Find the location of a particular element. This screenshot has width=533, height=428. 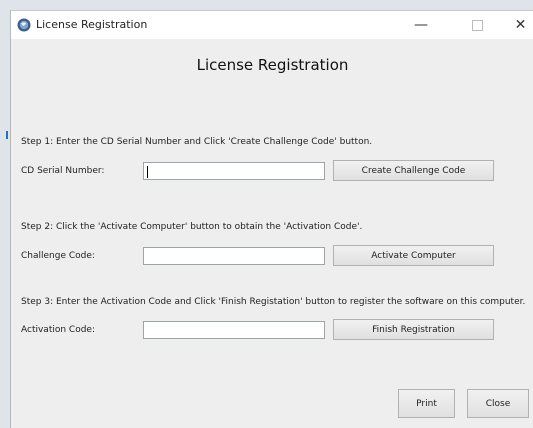

maximize-button is located at coordinates (477, 25).